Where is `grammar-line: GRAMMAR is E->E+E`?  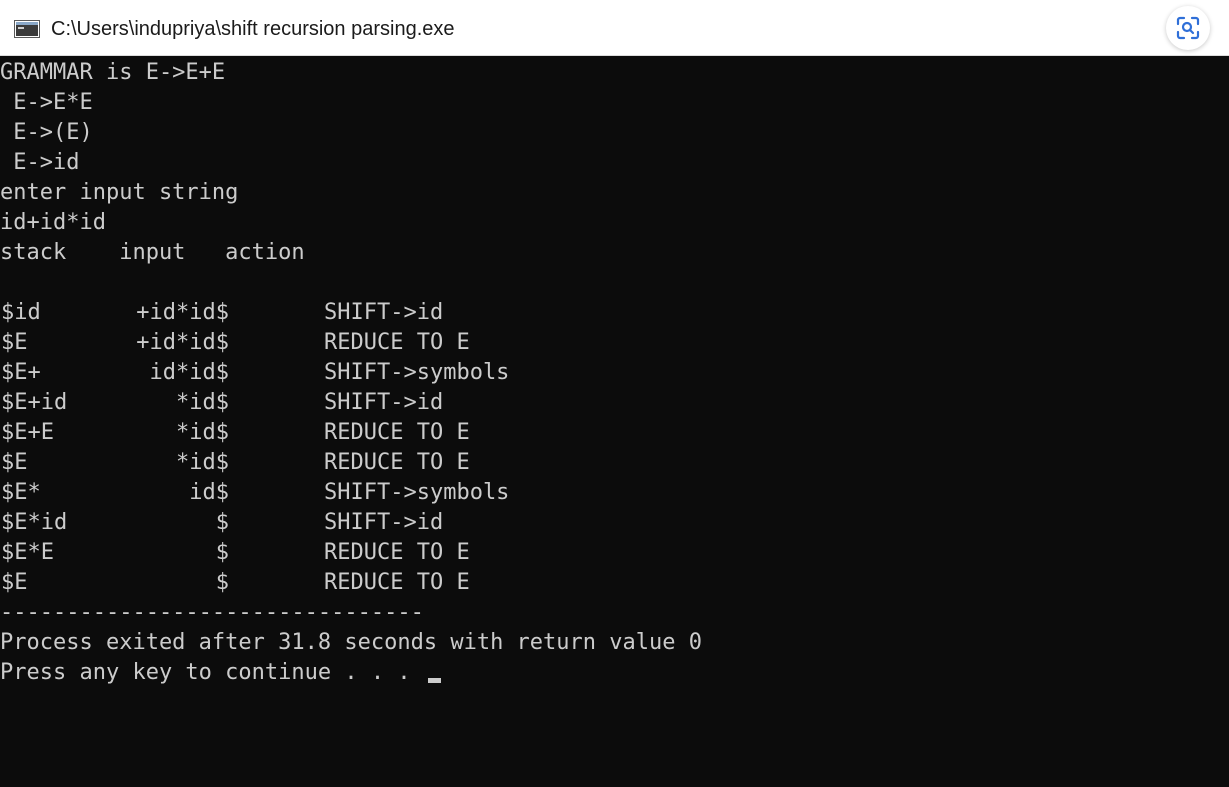
grammar-line: GRAMMAR is E->E+E is located at coordinates (113, 72).